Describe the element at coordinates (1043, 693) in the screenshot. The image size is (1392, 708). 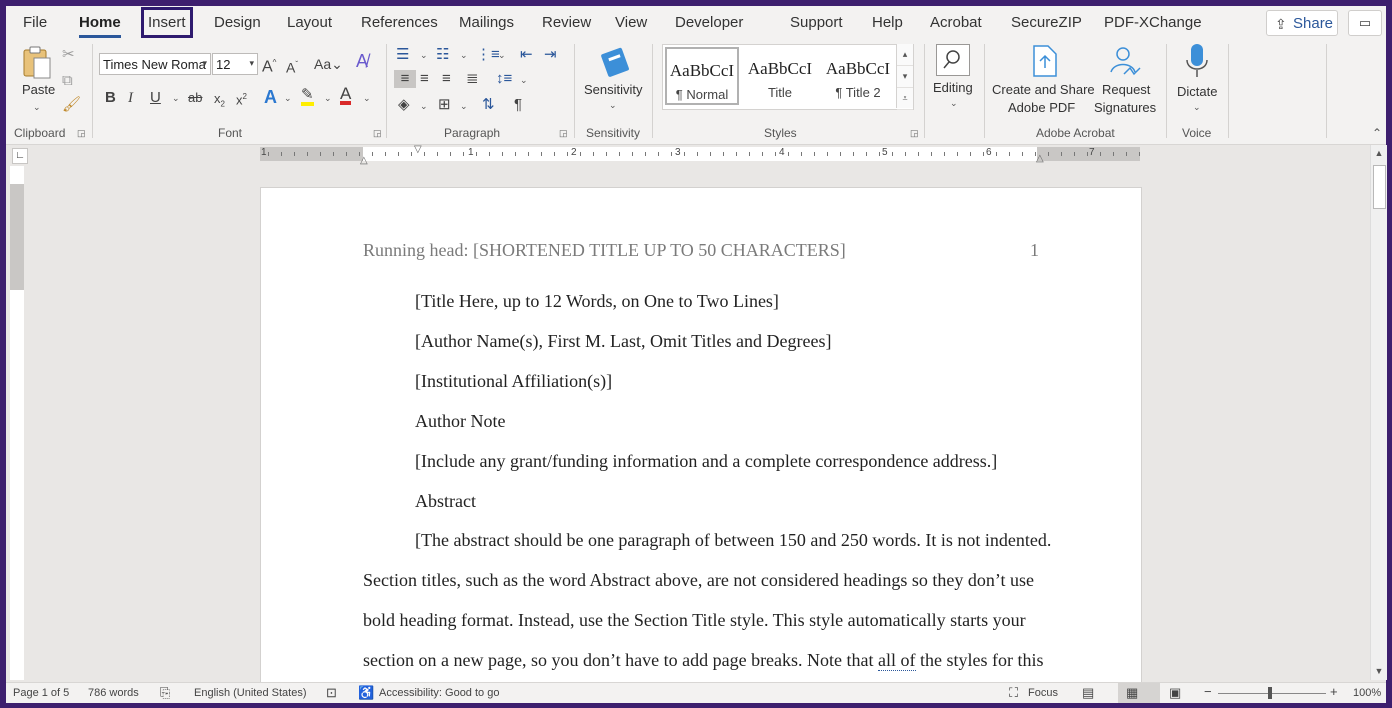
I see `focus-label: Focus` at that location.